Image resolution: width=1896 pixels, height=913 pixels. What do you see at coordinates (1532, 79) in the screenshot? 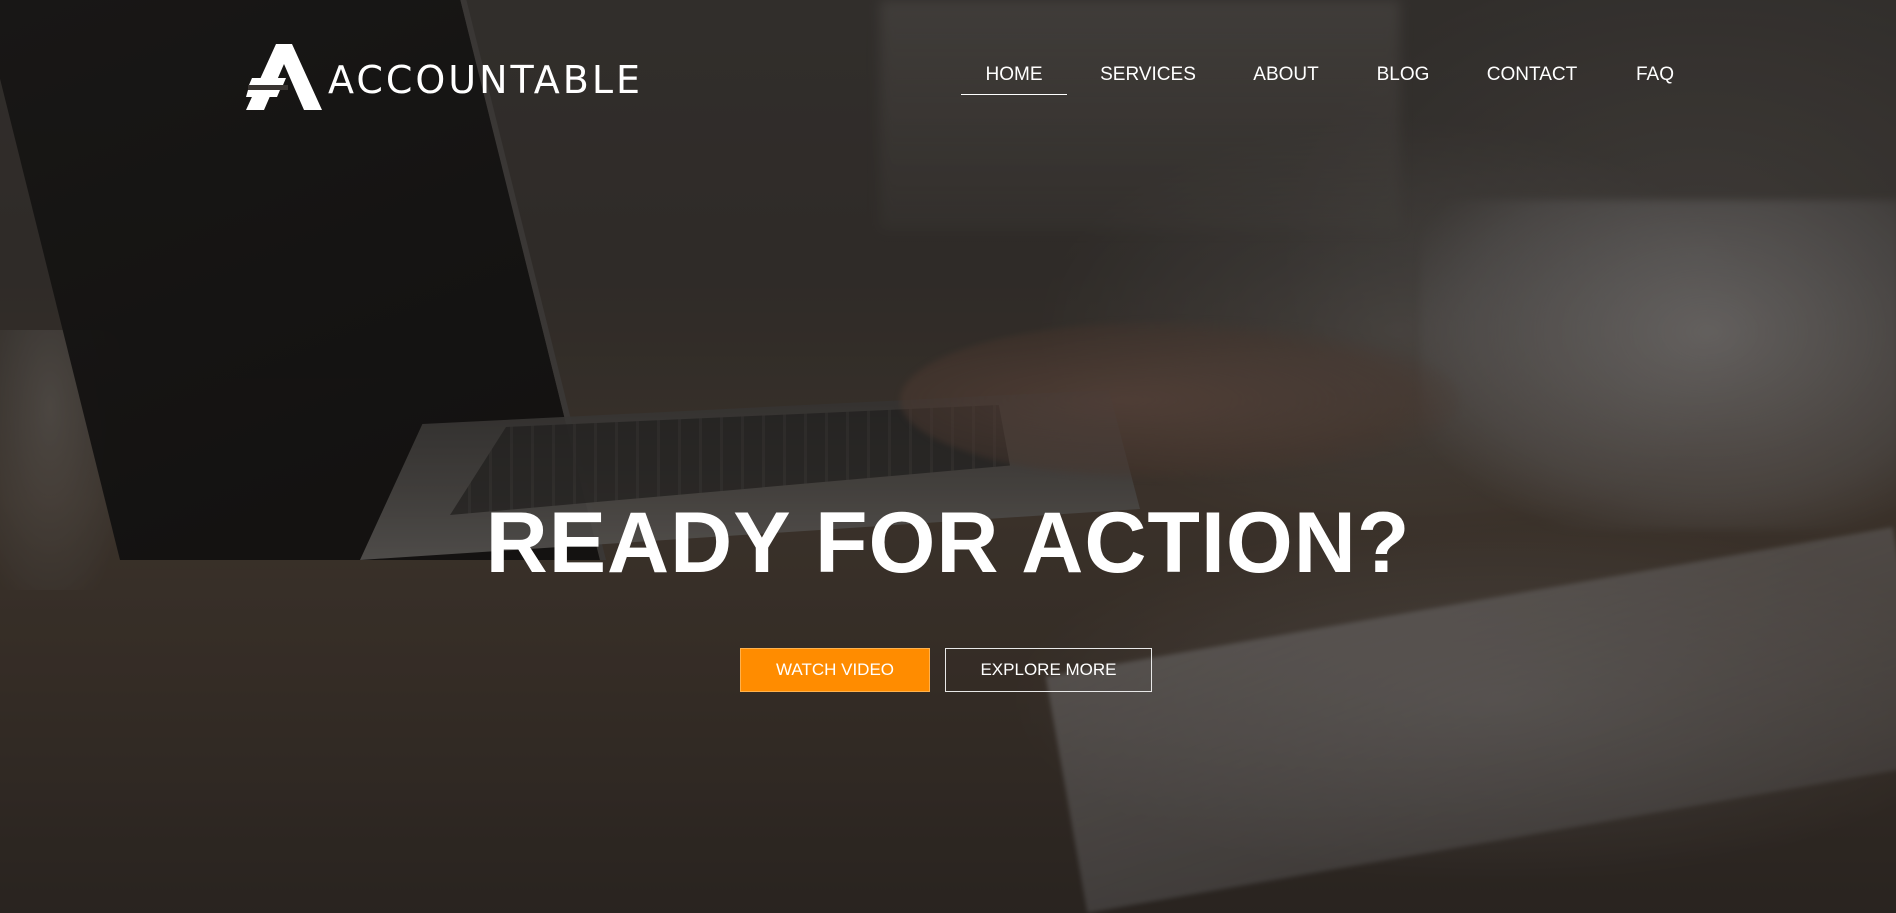
I see `nav-item-contact: CONTACT` at bounding box center [1532, 79].